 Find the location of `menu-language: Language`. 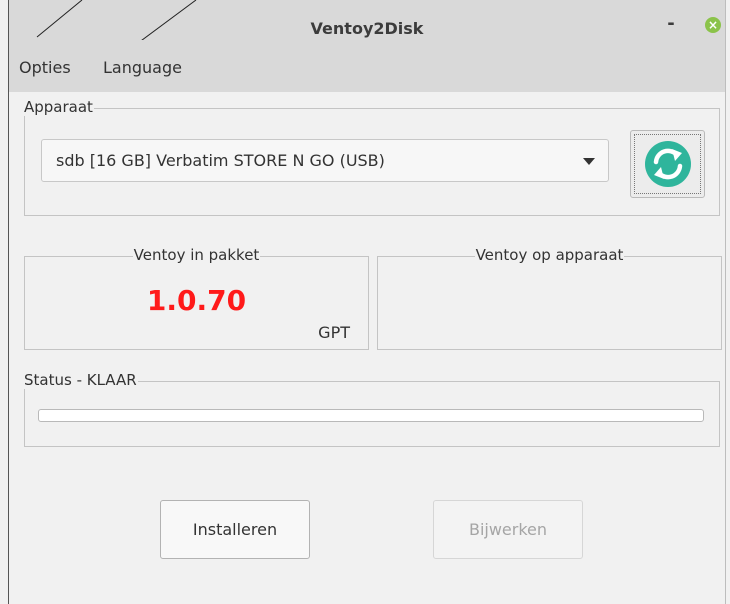

menu-language: Language is located at coordinates (142, 67).